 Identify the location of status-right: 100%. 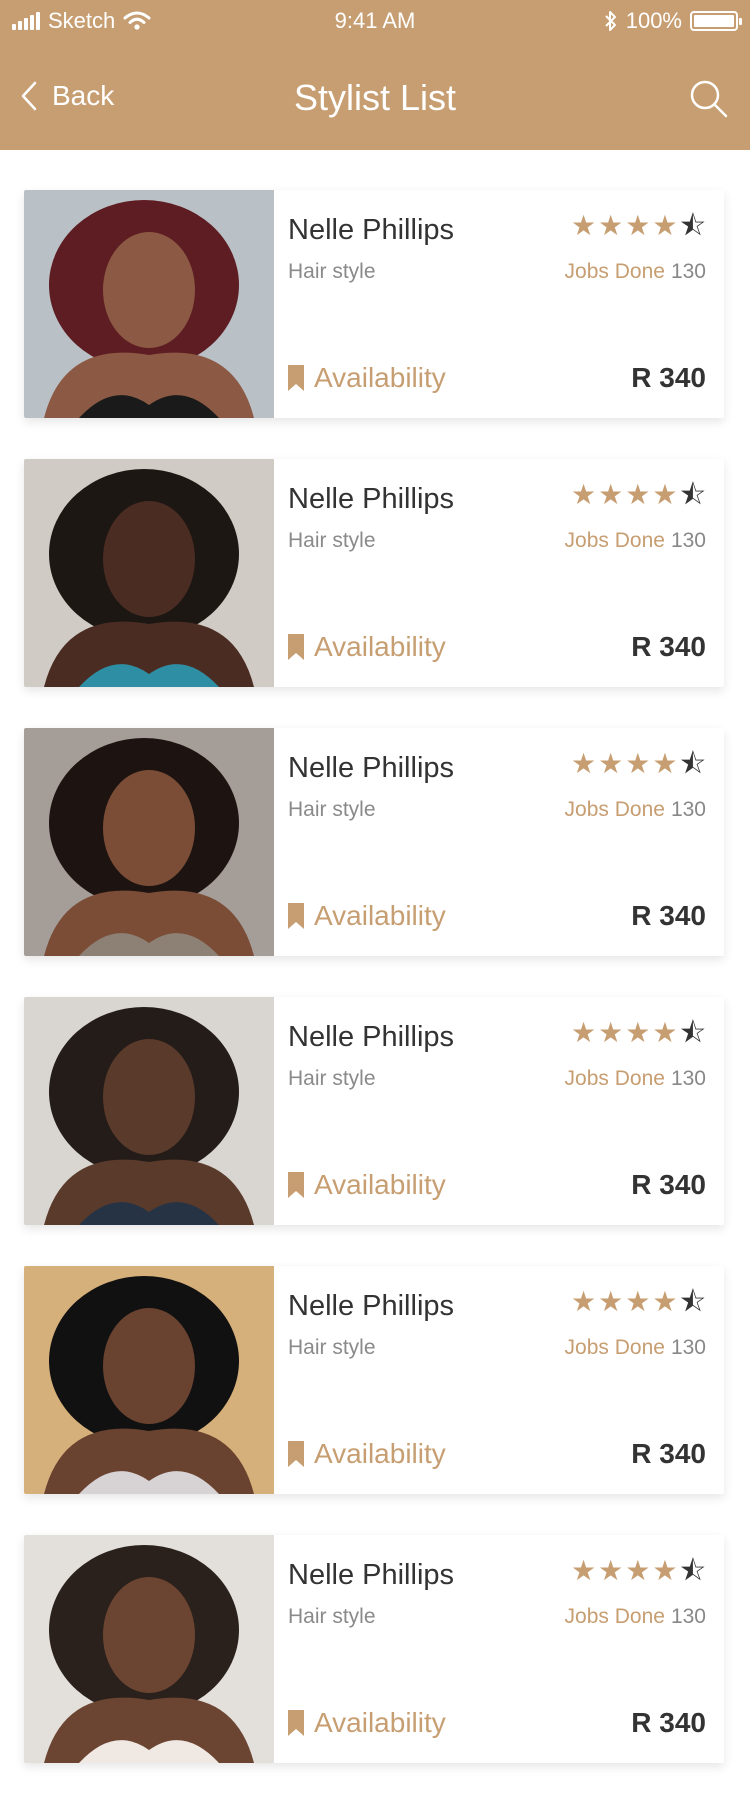
(673, 21).